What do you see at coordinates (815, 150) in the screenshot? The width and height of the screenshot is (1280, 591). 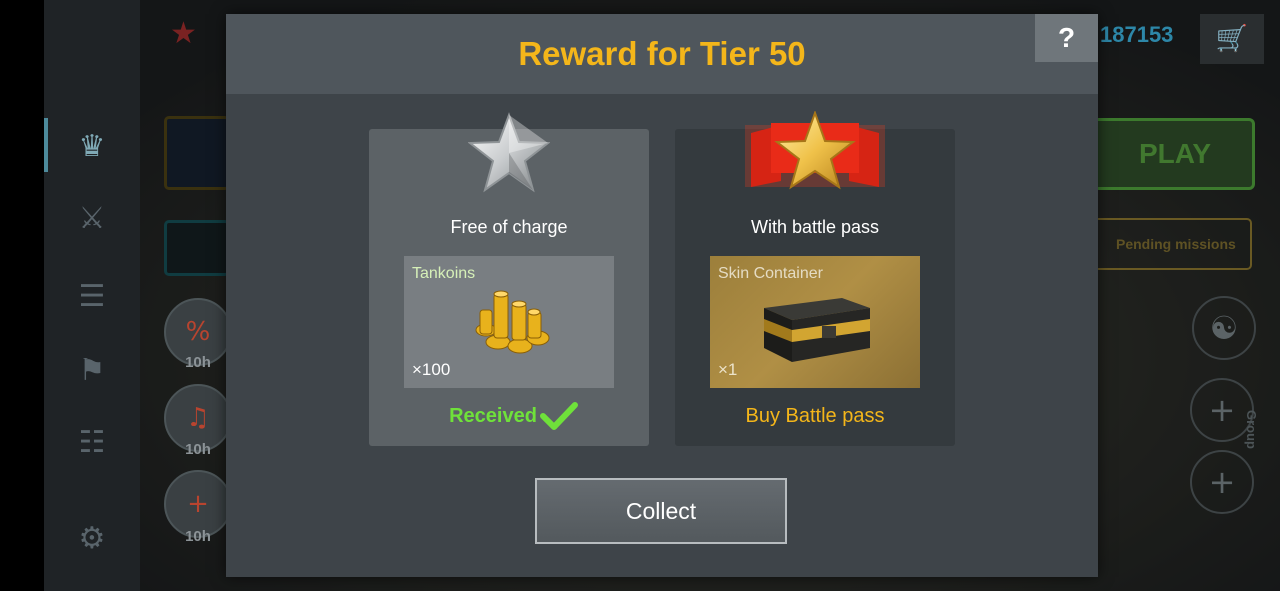 I see `gold-star-ribbon-icon` at bounding box center [815, 150].